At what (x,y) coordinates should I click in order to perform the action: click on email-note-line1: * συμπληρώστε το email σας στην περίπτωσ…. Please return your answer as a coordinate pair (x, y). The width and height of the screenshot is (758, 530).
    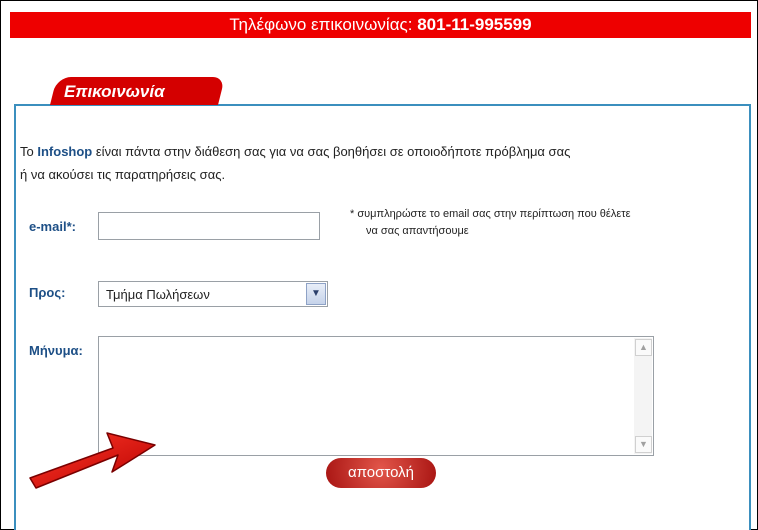
    Looking at the image, I should click on (490, 214).